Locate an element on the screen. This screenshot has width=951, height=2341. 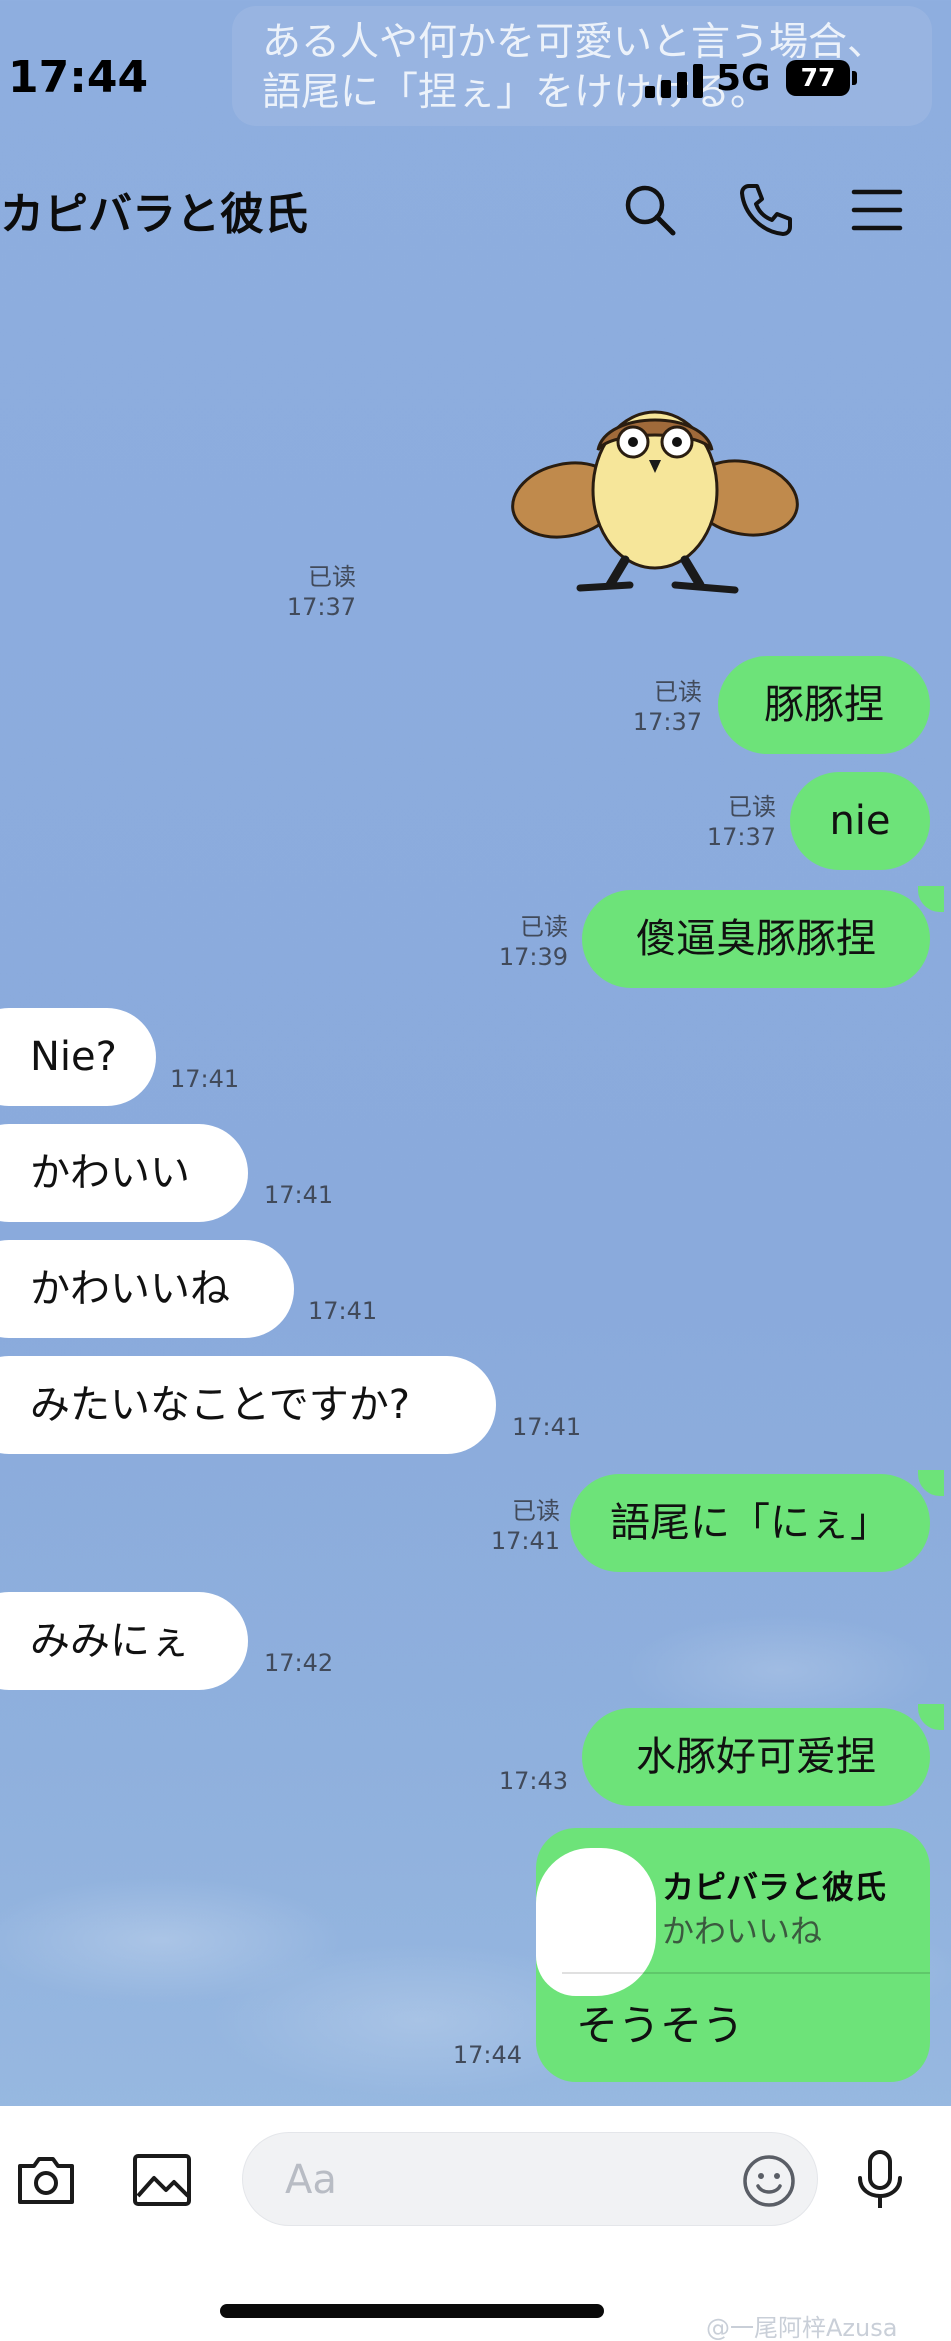
battery-icon: 77 is located at coordinates (818, 78).